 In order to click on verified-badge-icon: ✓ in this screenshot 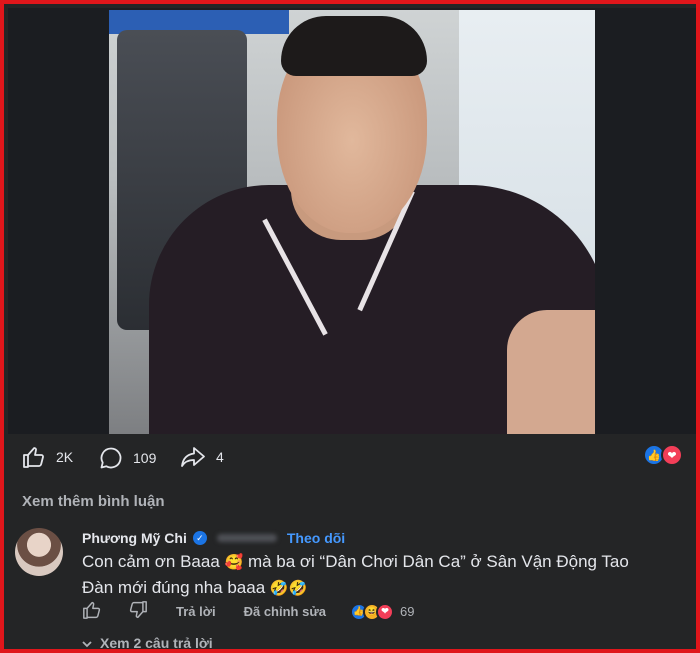, I will do `click(199, 538)`.